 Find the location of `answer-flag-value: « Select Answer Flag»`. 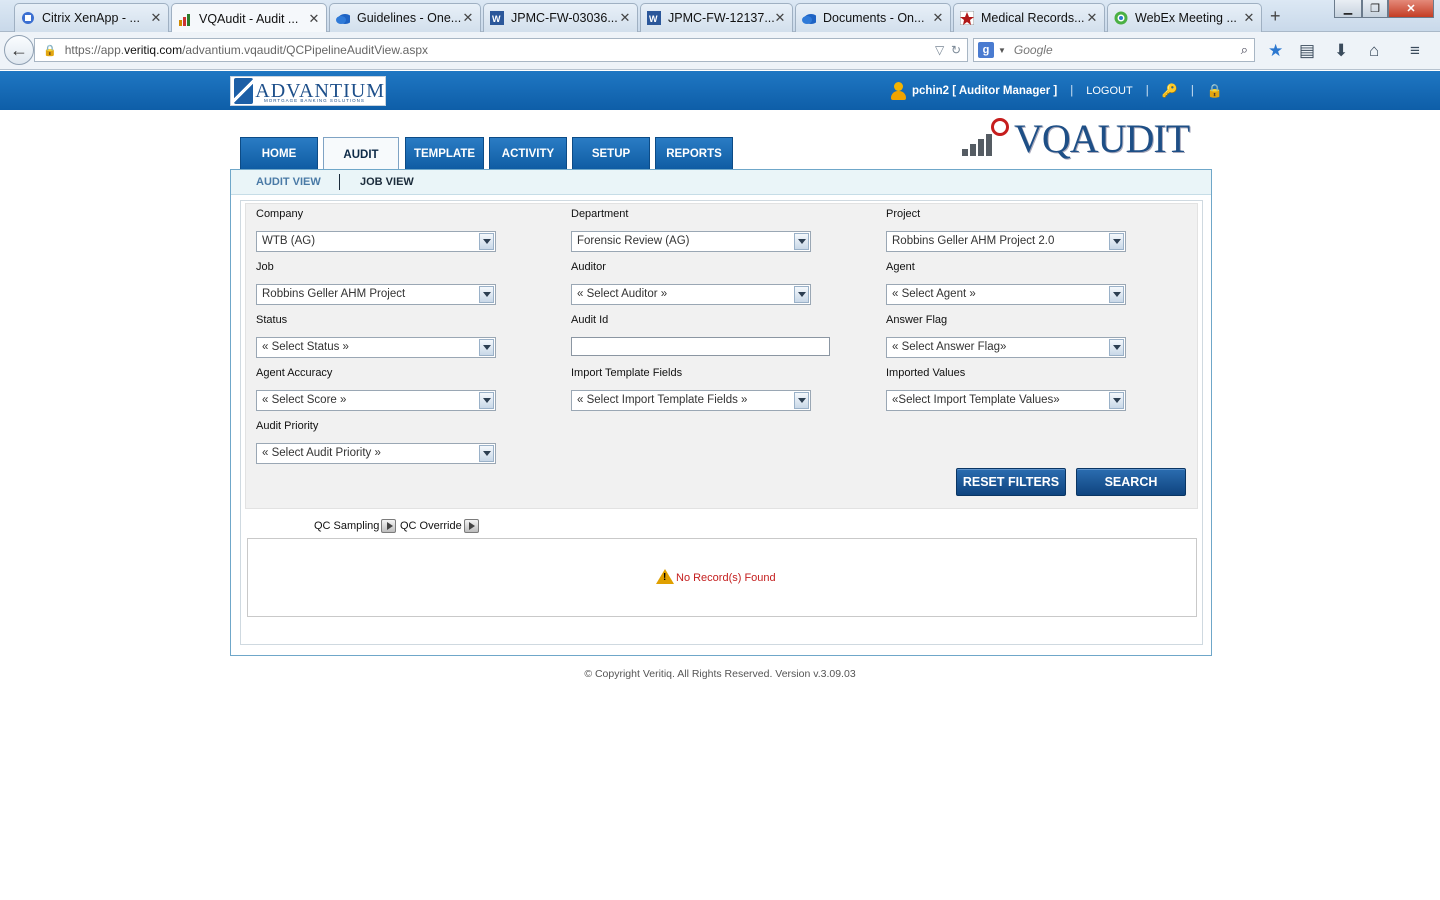

answer-flag-value: « Select Answer Flag» is located at coordinates (949, 347).